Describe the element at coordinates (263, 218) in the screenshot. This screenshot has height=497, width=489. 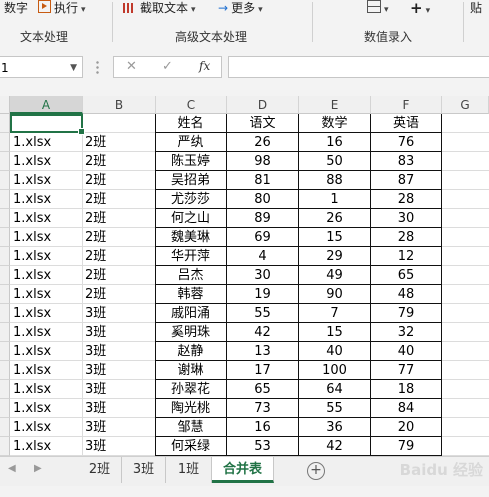
I see `cell-chinese: 89` at that location.